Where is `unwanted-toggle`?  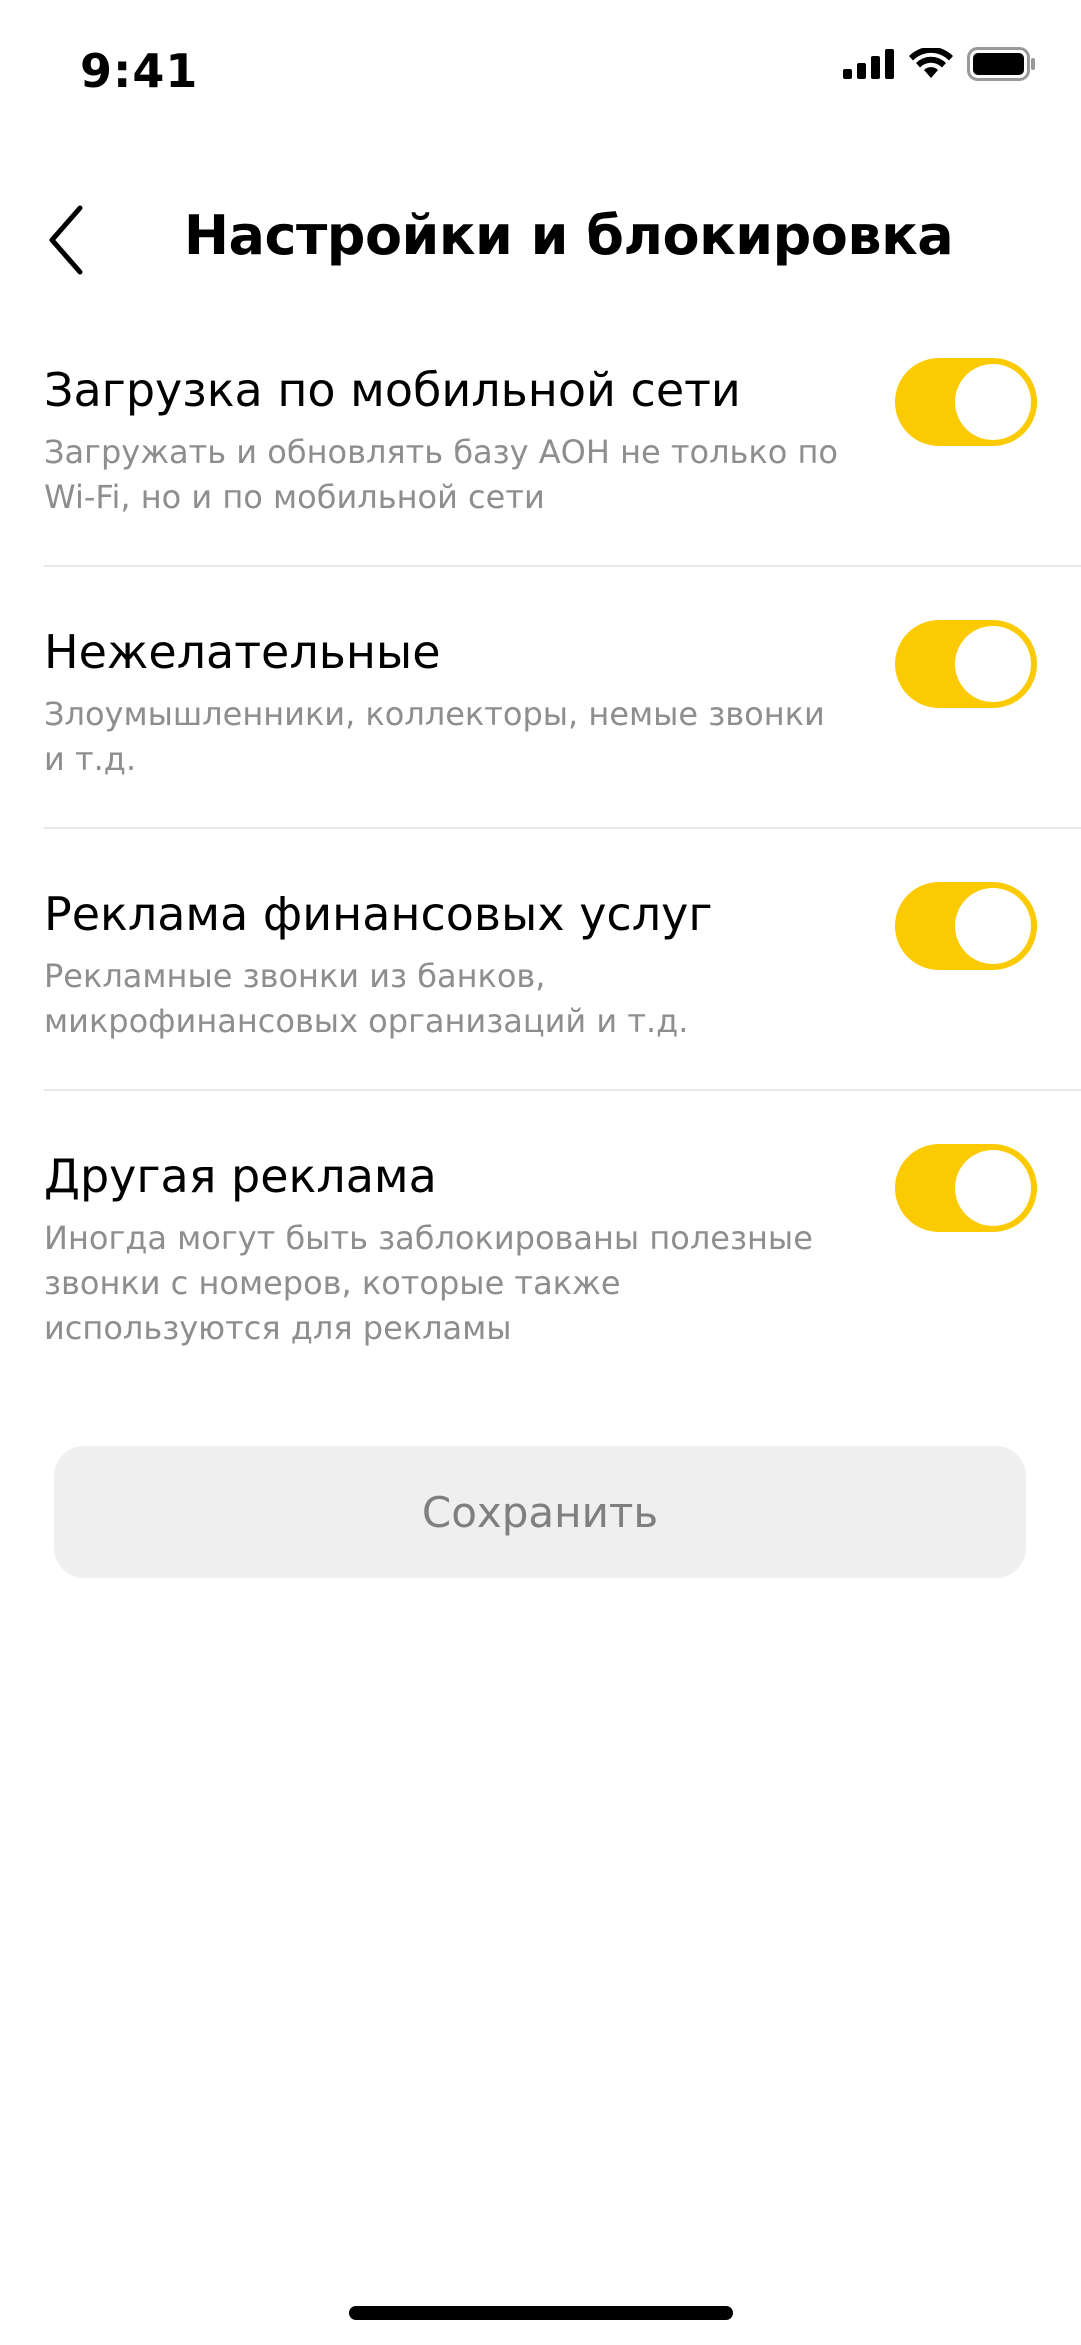
unwanted-toggle is located at coordinates (966, 664).